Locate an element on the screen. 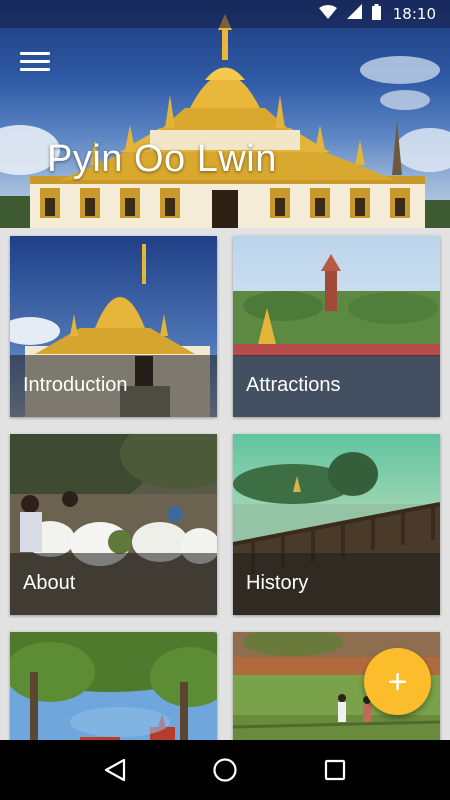 Image resolution: width=450 pixels, height=800 pixels. card-label: About is located at coordinates (49, 583).